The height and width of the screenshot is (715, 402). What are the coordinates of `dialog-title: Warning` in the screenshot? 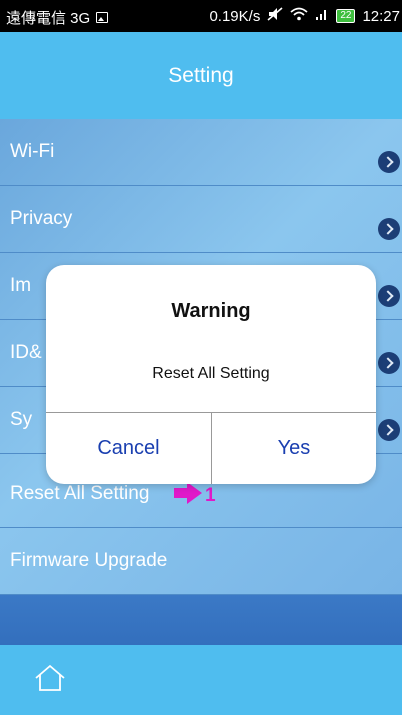 It's located at (211, 311).